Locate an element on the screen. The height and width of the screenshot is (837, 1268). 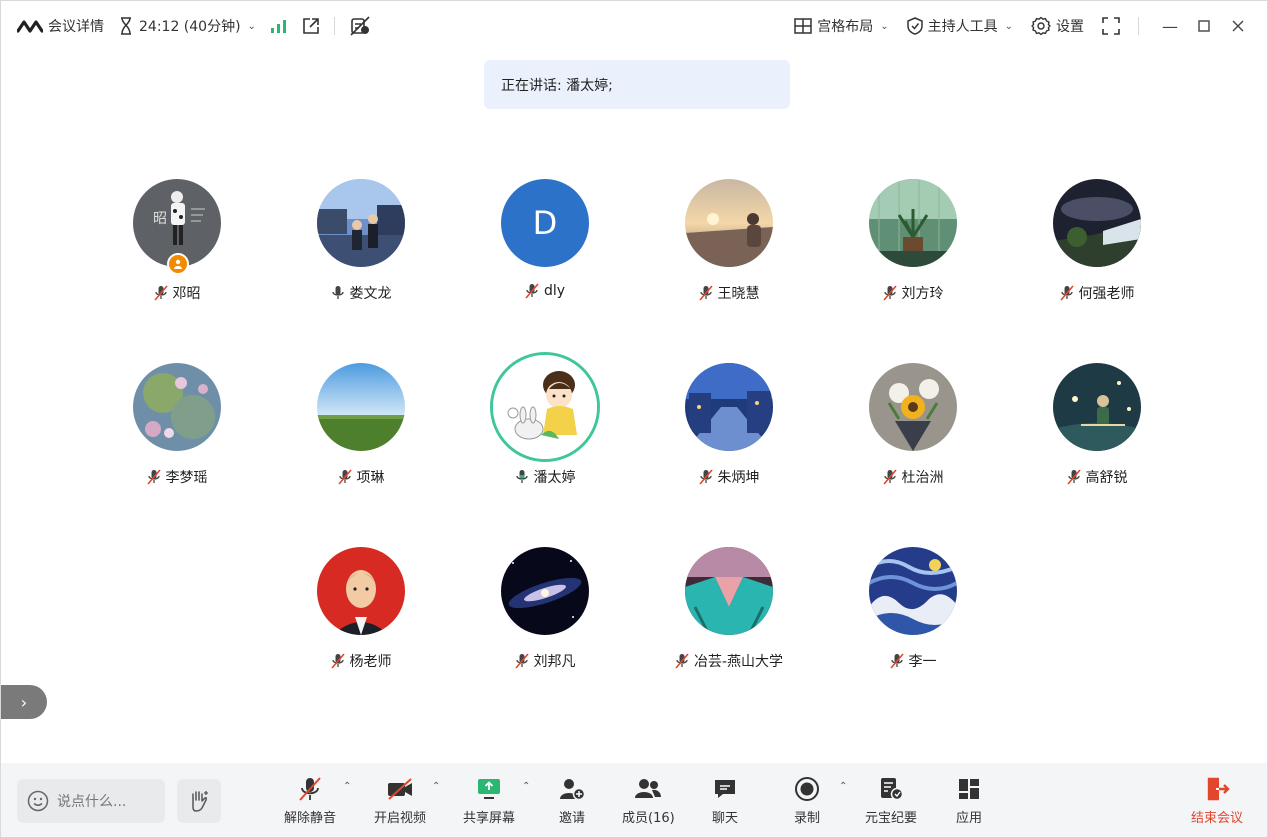
participant-name-row: 潘太婷 is located at coordinates (545, 477).